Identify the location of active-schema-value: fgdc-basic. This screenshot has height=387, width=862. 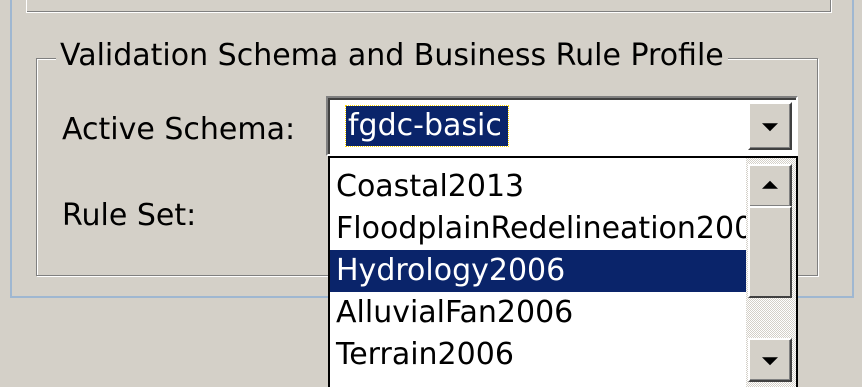
(427, 126).